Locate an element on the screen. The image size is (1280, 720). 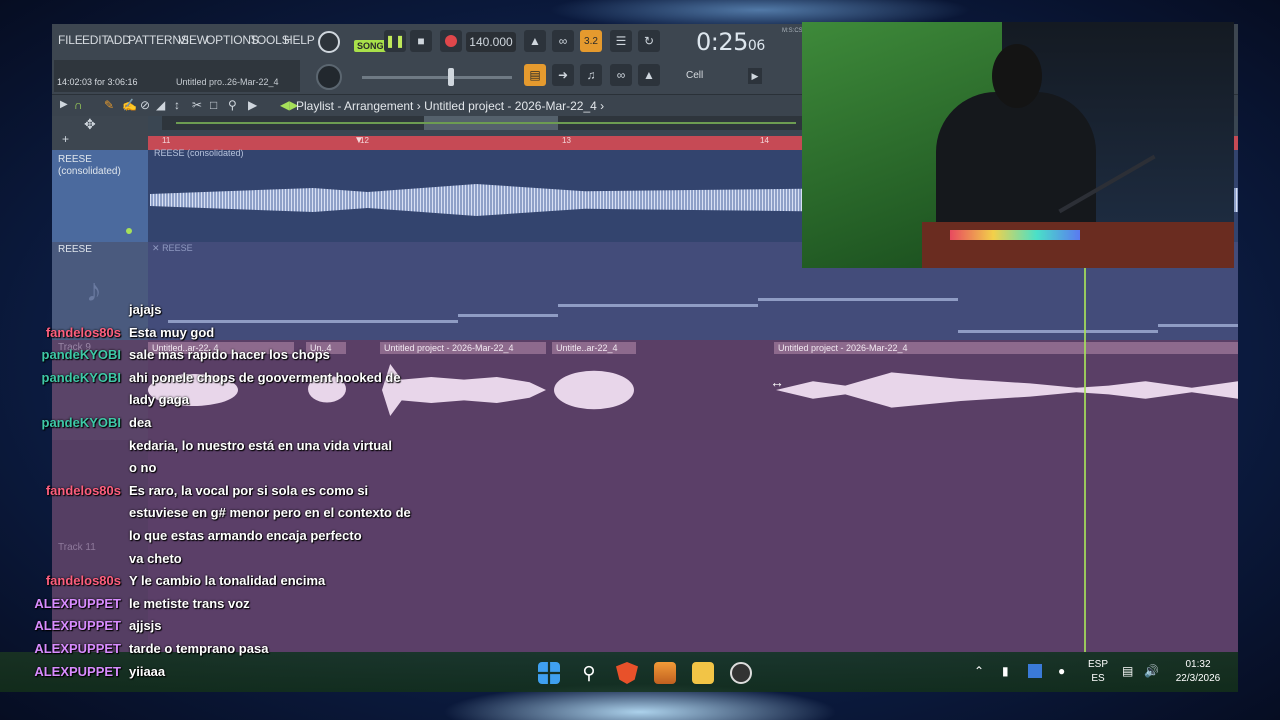
snap-arrow-icon: ▶ is located at coordinates (755, 76).